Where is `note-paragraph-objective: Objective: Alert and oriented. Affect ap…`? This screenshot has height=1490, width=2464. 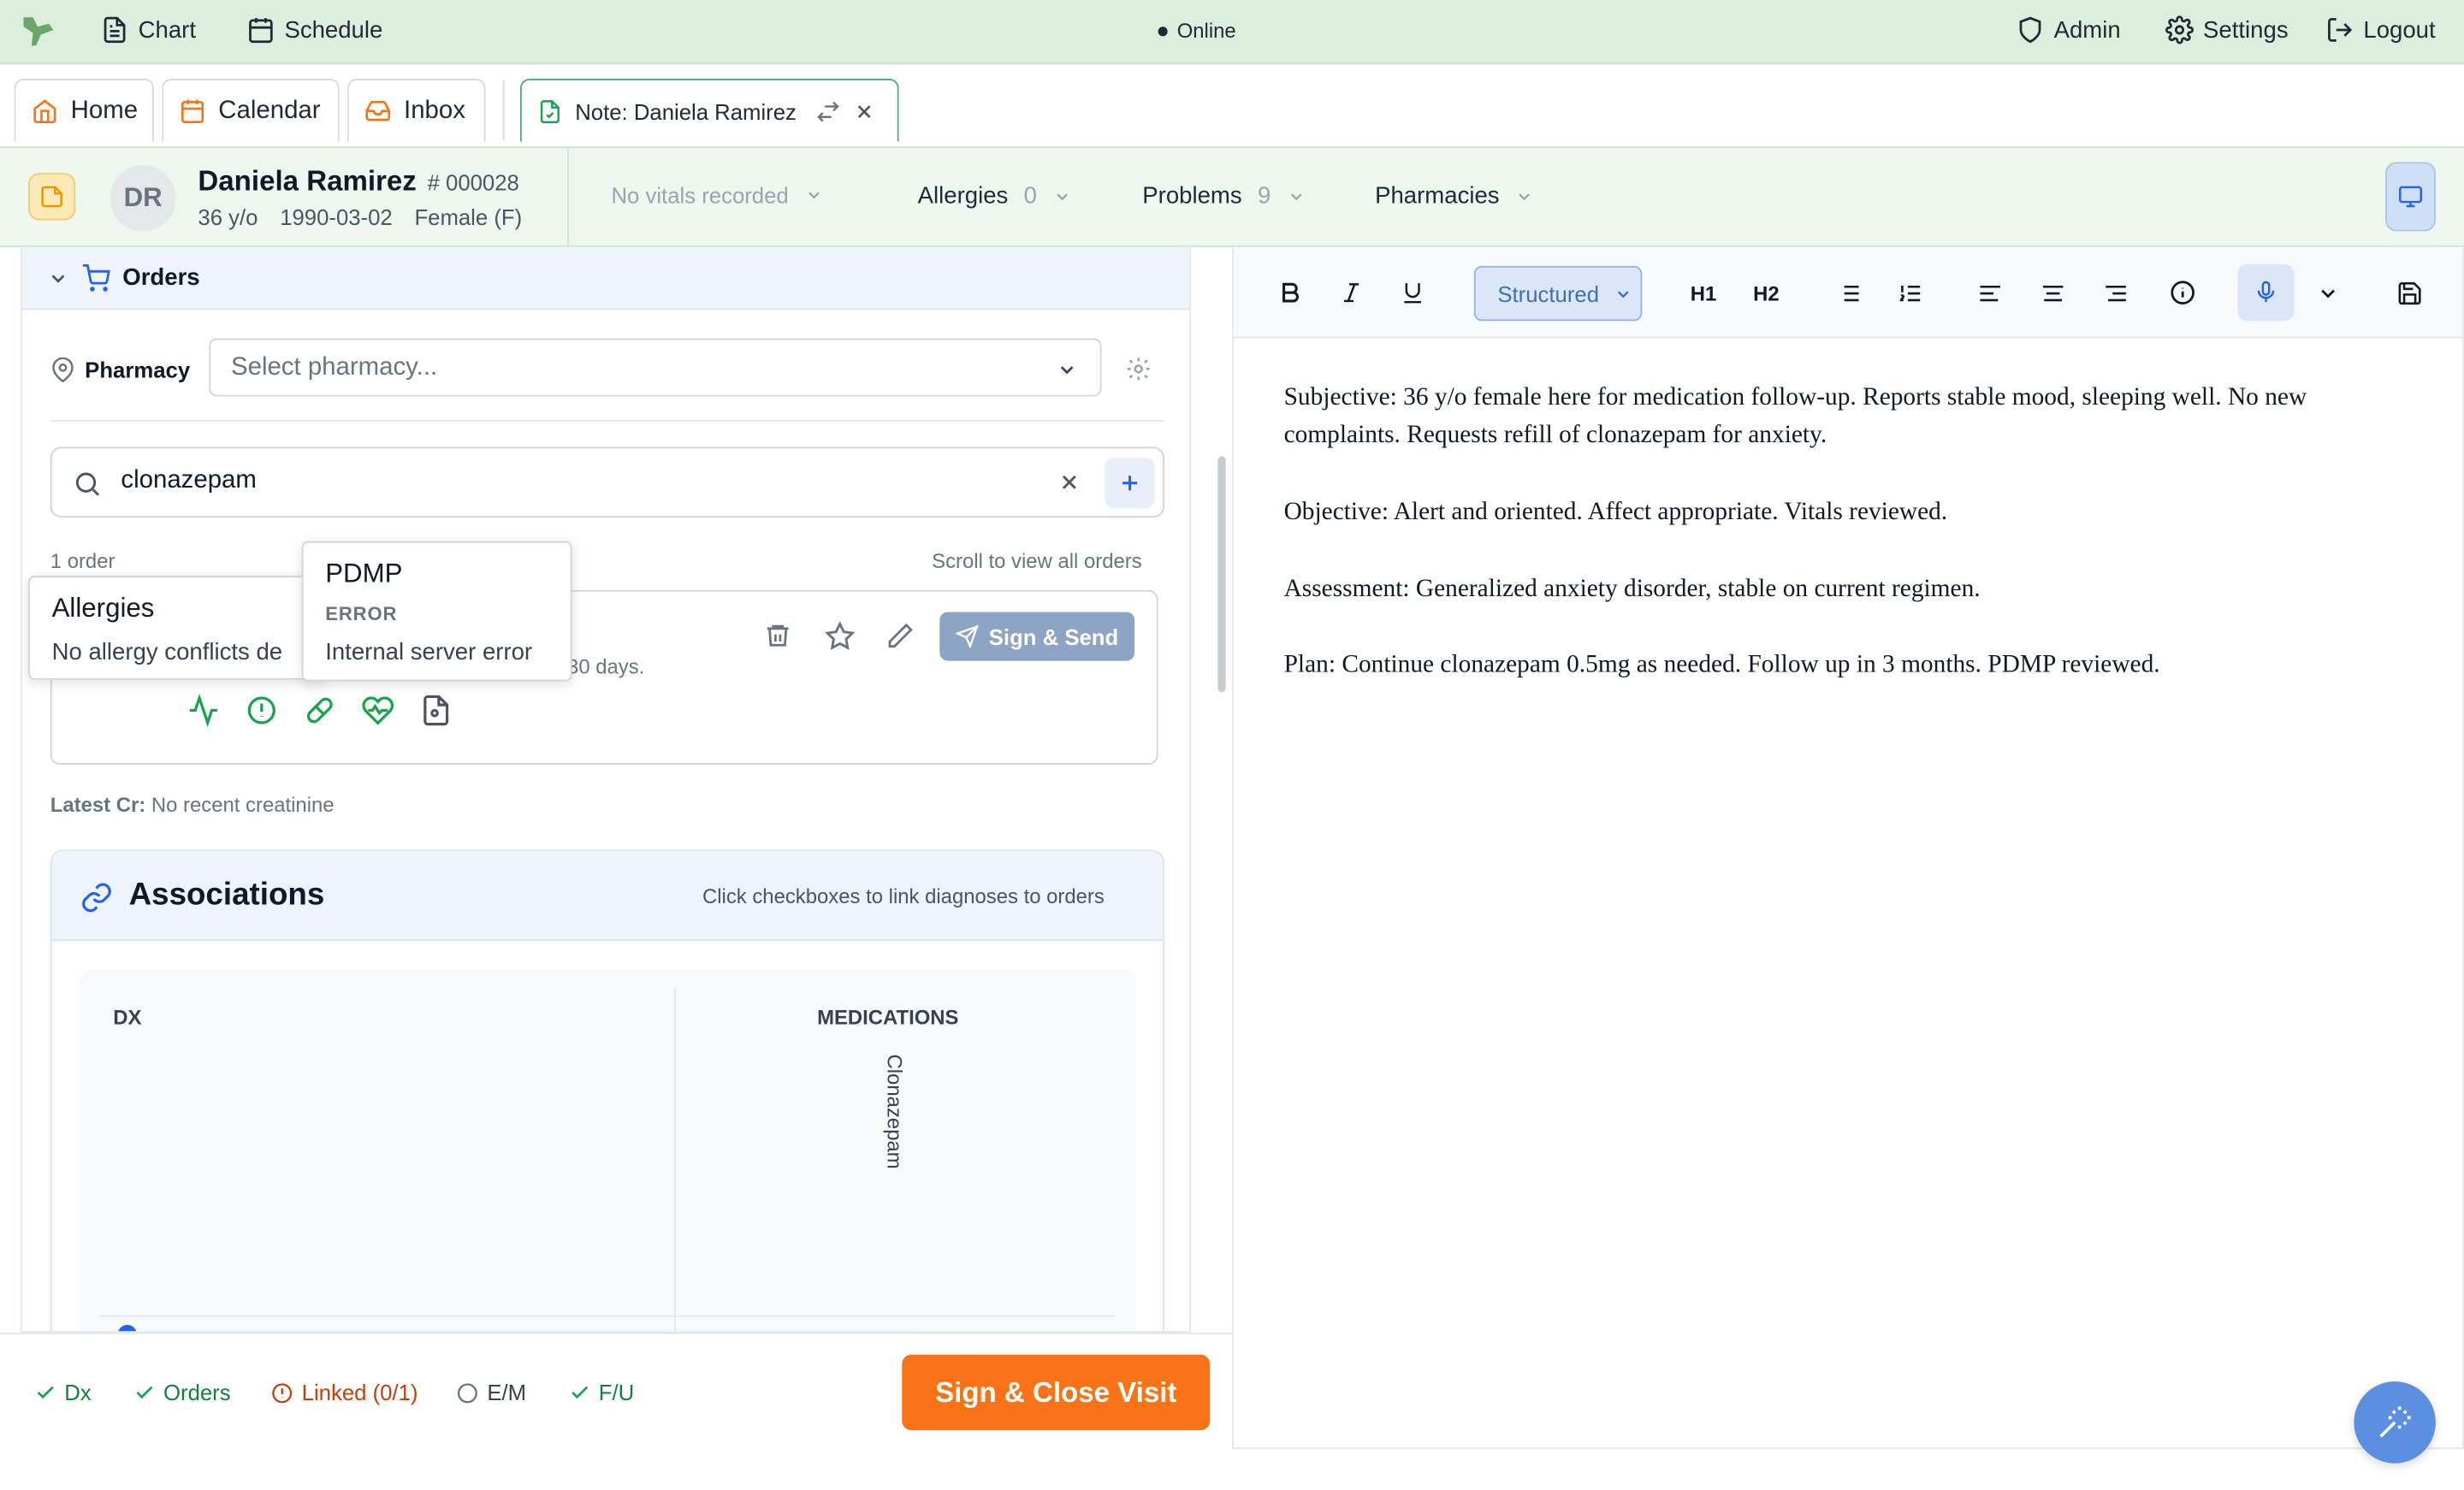
note-paragraph-objective: Objective: Alert and oriented. Affect ap… is located at coordinates (1615, 512).